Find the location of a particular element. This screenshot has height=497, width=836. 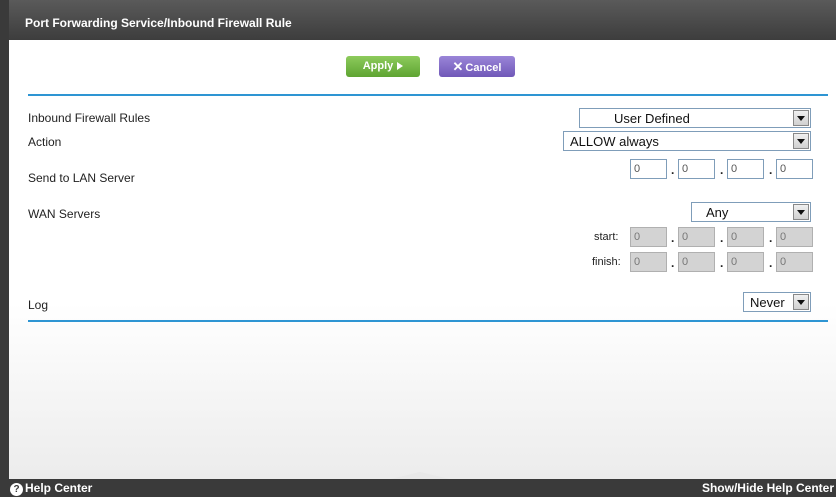

lan-ip-octet-1: 0 is located at coordinates (648, 169).